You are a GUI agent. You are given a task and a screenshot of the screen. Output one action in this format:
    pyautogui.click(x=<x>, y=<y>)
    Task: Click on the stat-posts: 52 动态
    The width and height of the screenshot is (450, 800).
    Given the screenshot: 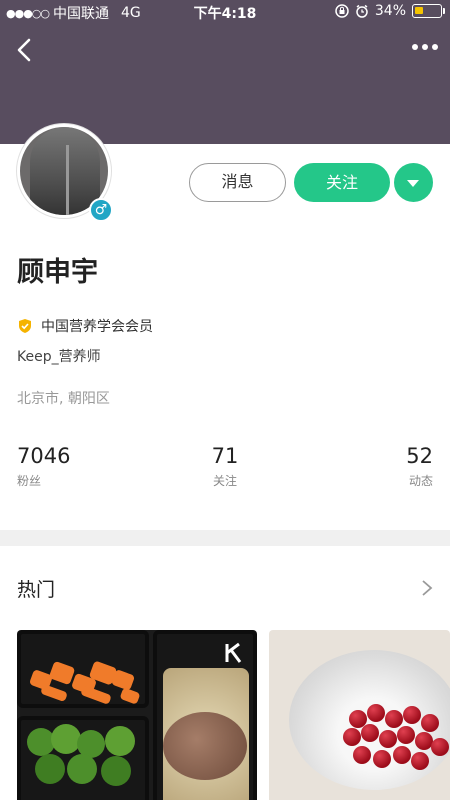 What is the action you would take?
    pyautogui.click(x=419, y=466)
    